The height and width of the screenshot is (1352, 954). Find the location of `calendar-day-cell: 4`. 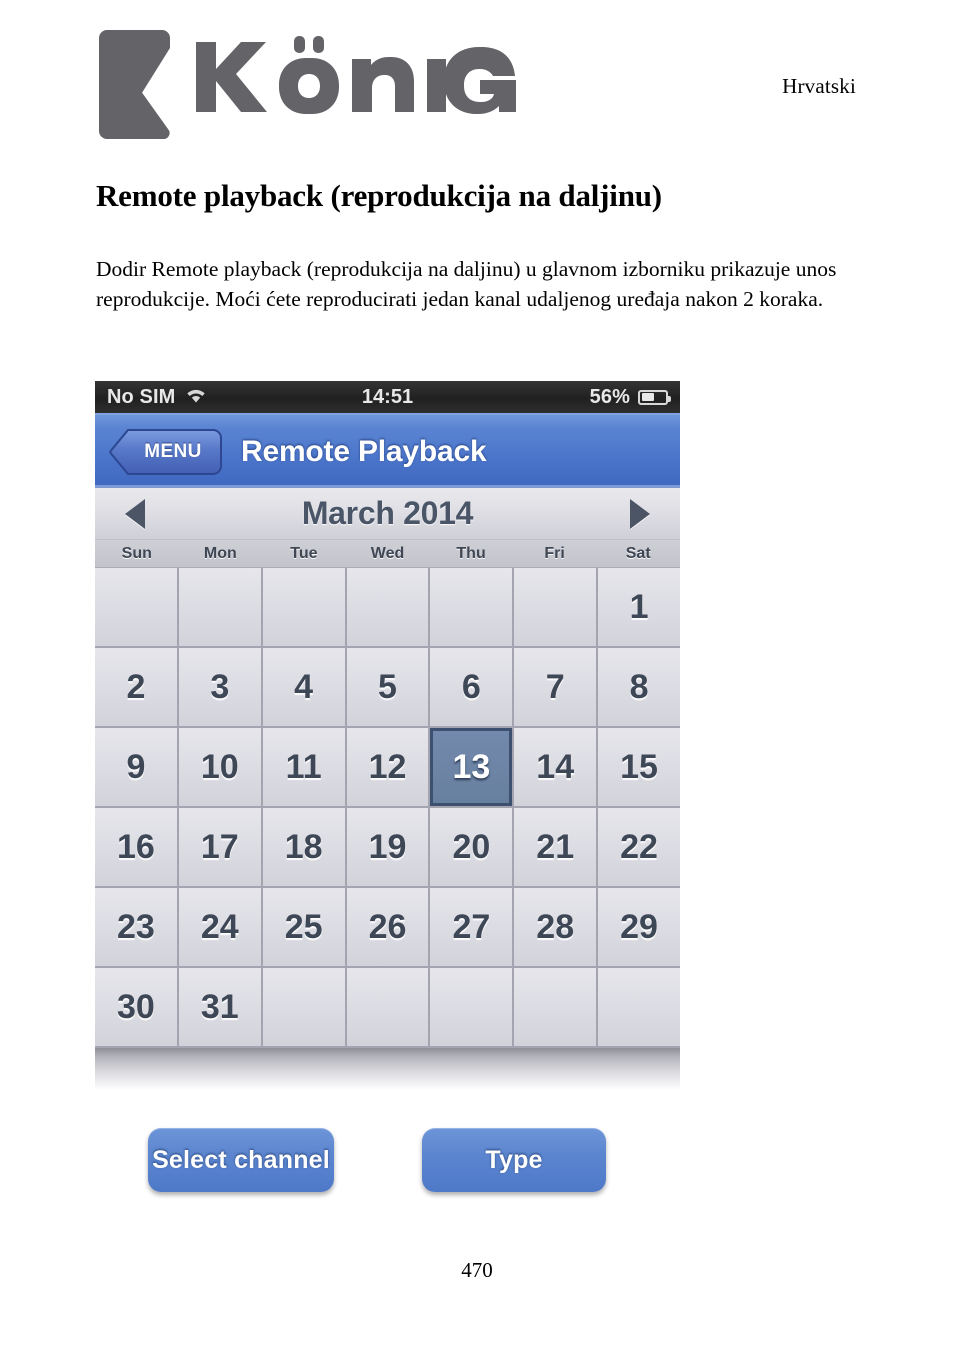

calendar-day-cell: 4 is located at coordinates (303, 687).